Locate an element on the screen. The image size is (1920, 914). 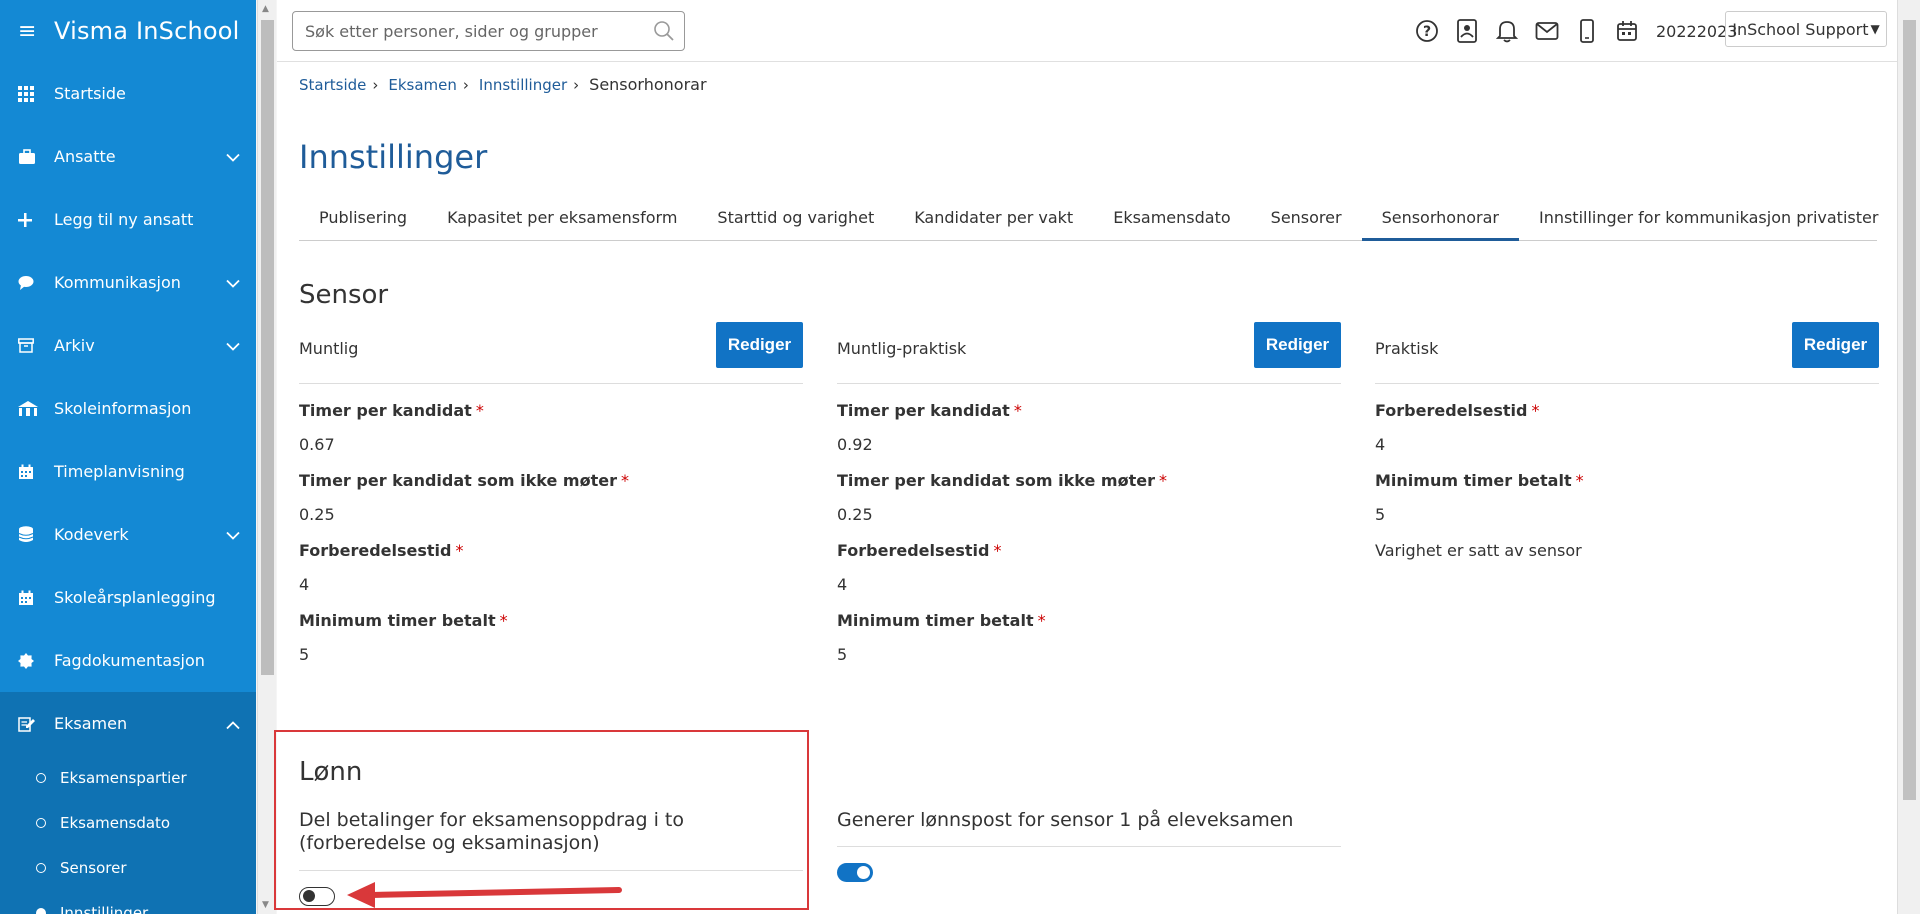
search-icon is located at coordinates (664, 33).